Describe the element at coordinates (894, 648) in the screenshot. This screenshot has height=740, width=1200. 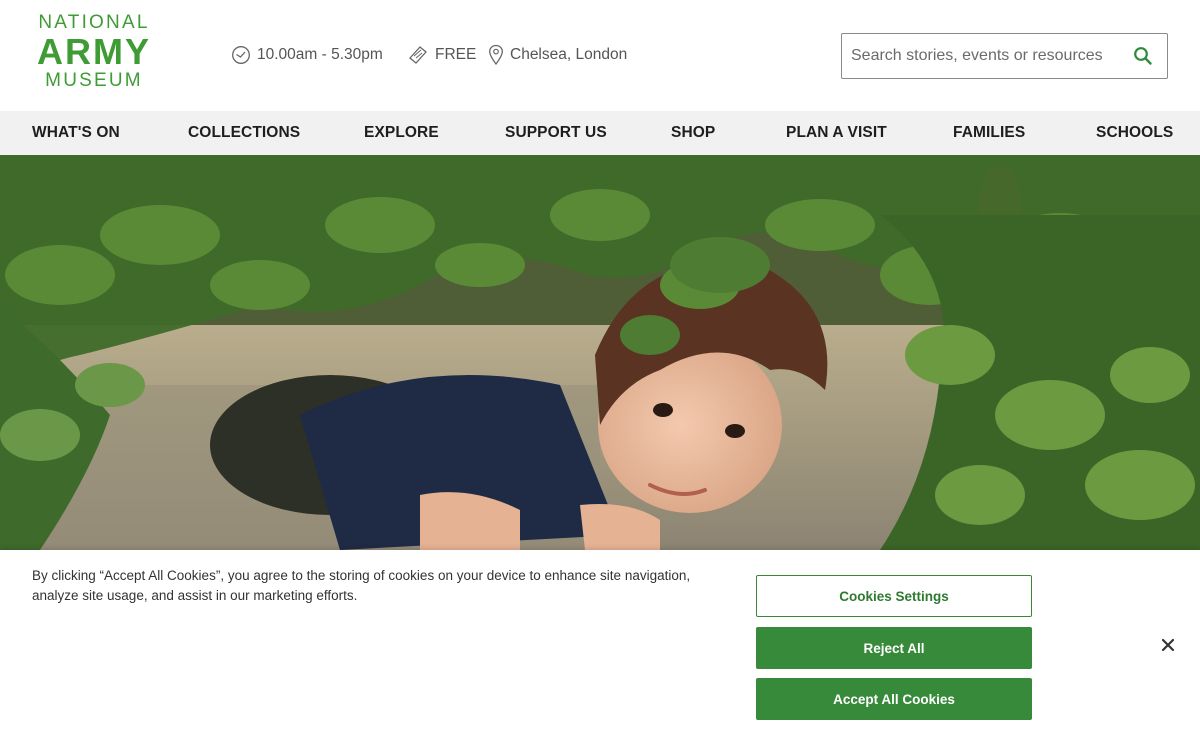
I see `reject-all-button: Reject All` at that location.